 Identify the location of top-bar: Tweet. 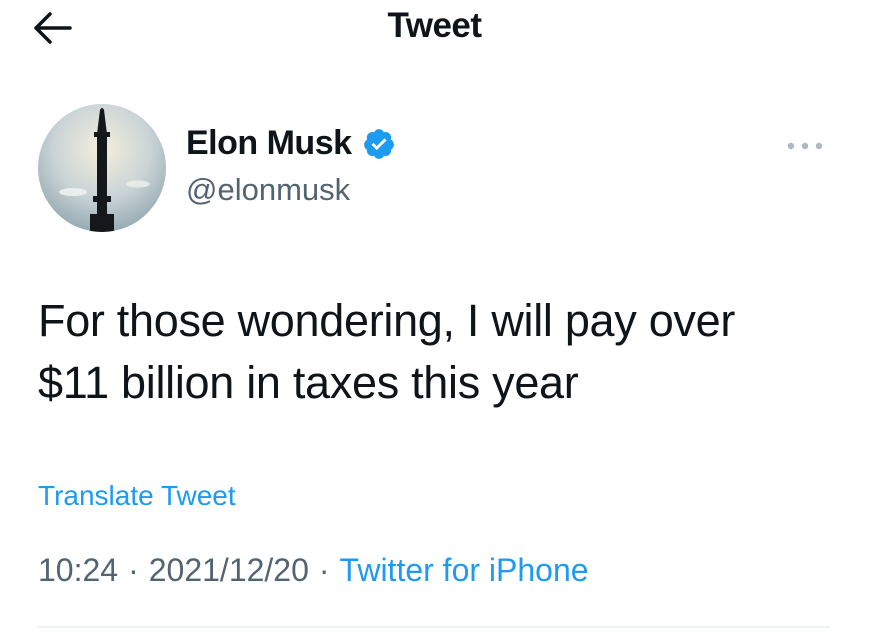
(434, 30).